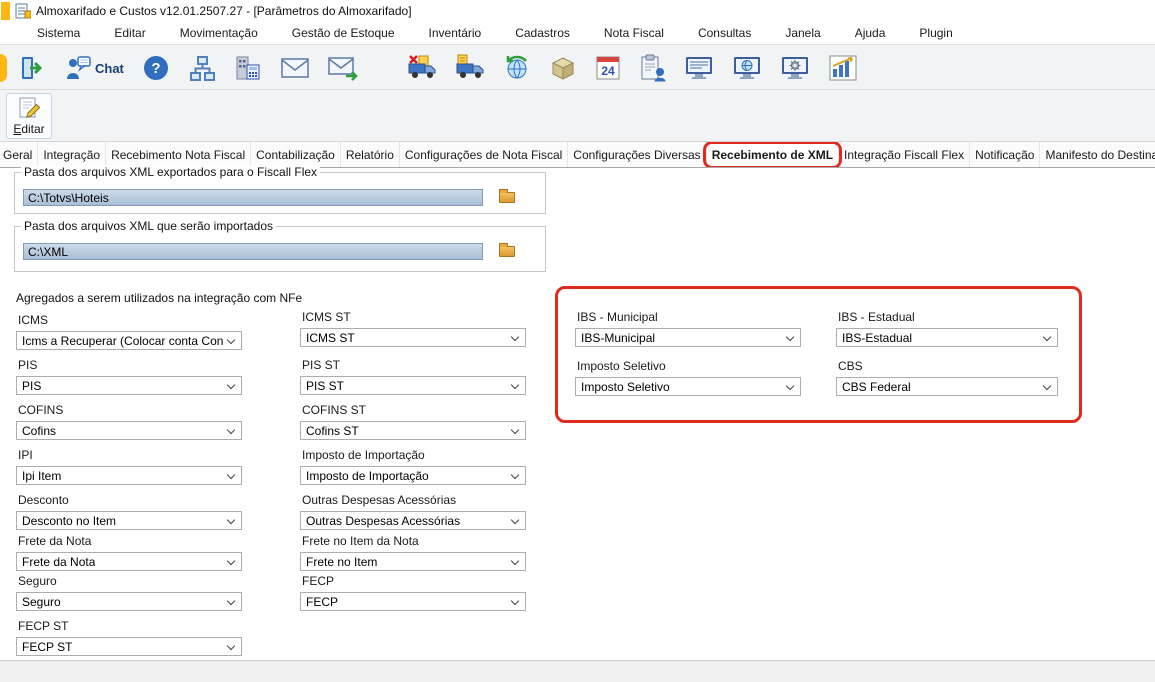 The image size is (1155, 682). Describe the element at coordinates (876, 386) in the screenshot. I see `cbs-value: CBS Federal` at that location.